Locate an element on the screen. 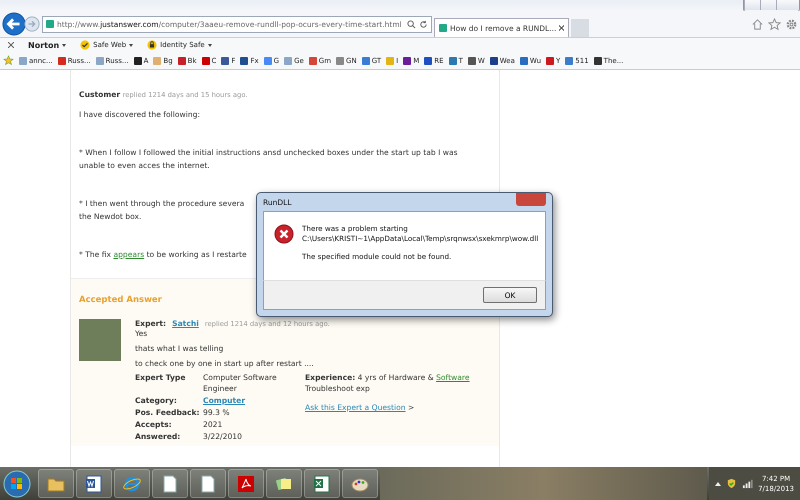 Image resolution: width=800 pixels, height=500 pixels. close-tab-icon is located at coordinates (561, 28).